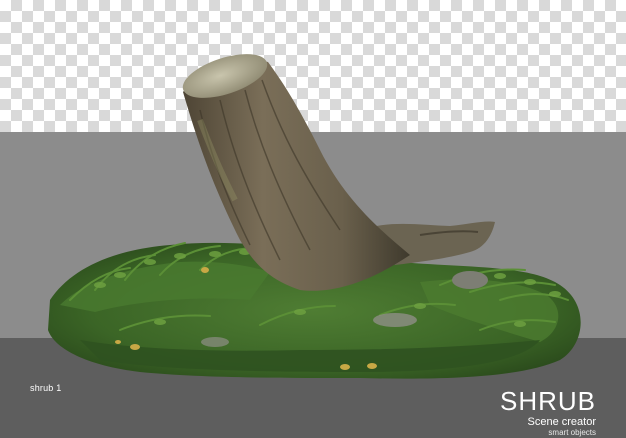 The width and height of the screenshot is (626, 438). I want to click on brand-title: SHRUB, so click(547, 401).